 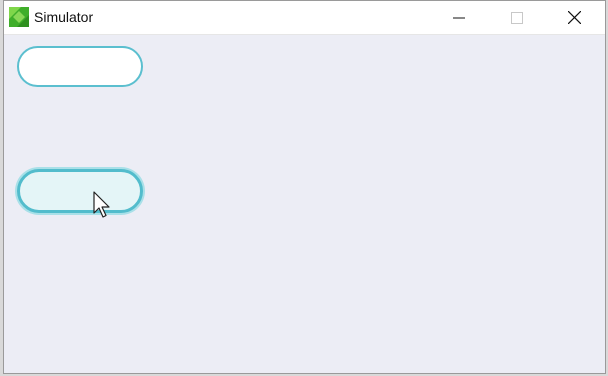 I want to click on minimize-button, so click(x=459, y=17).